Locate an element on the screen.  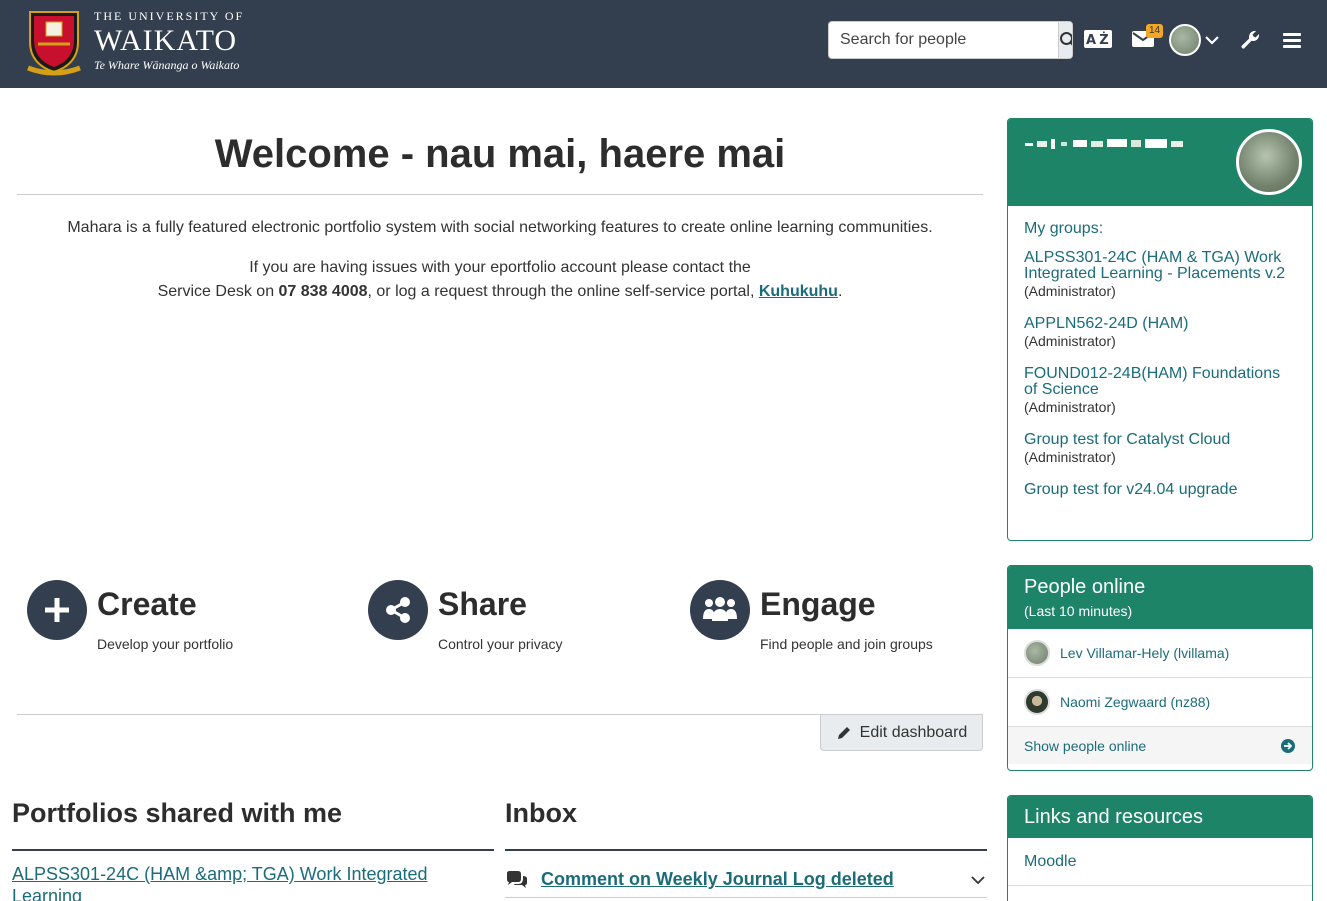
kuhukuhu-link: Kuhukuhu is located at coordinates (798, 291).